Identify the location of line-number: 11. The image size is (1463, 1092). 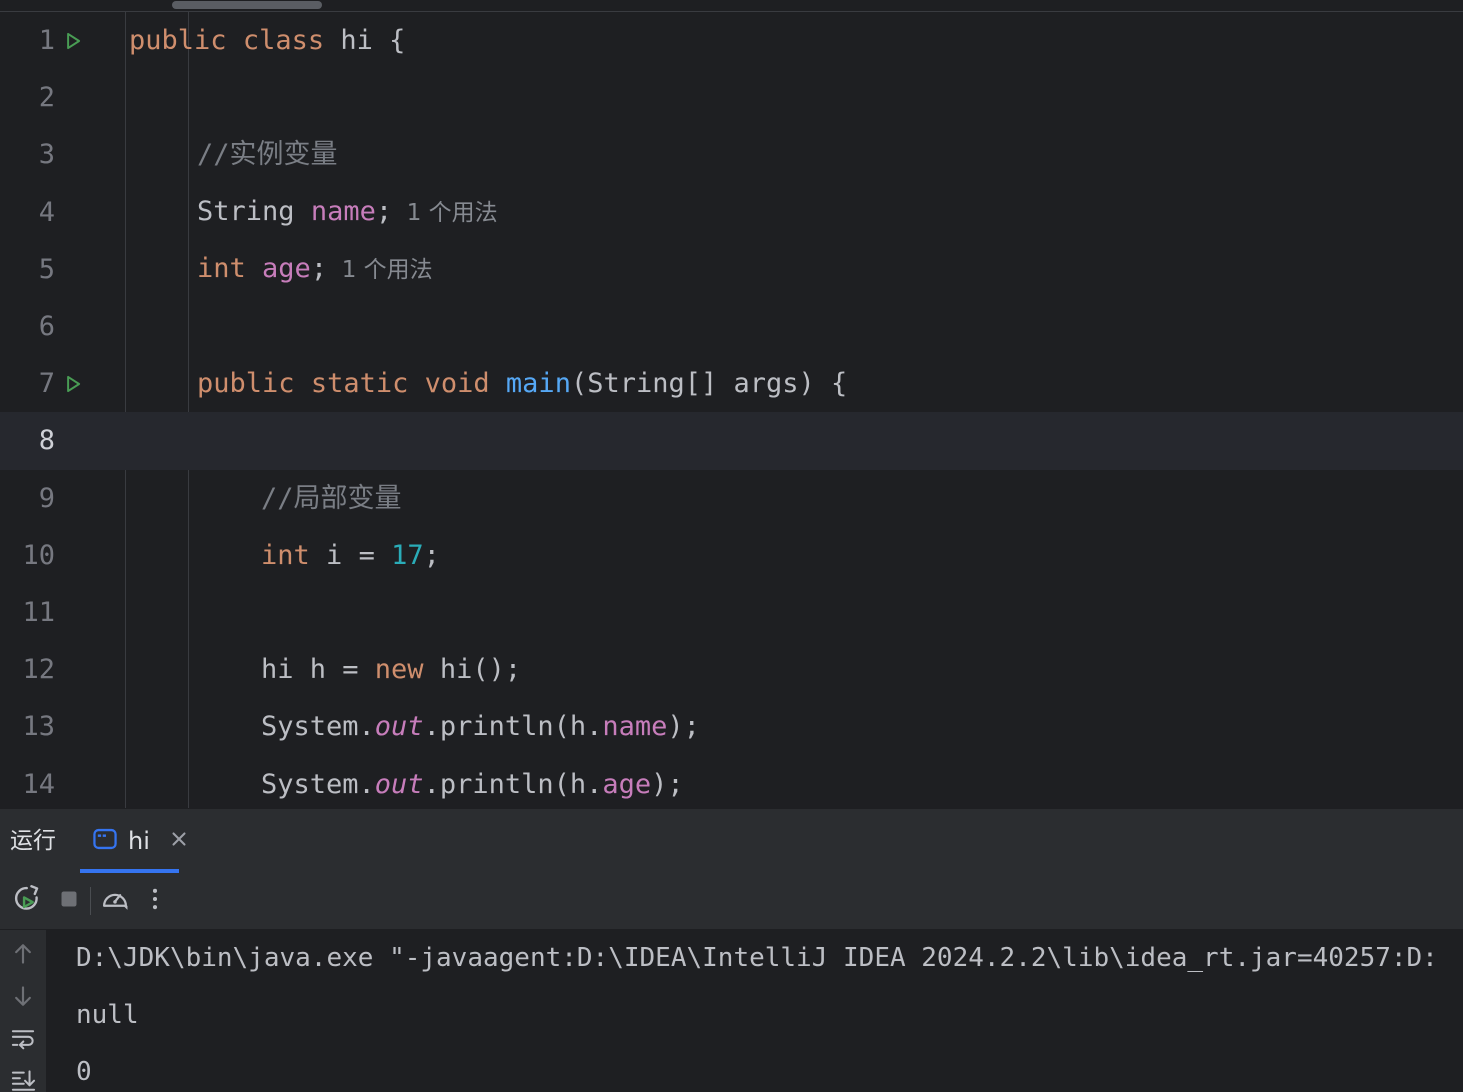
(38, 613).